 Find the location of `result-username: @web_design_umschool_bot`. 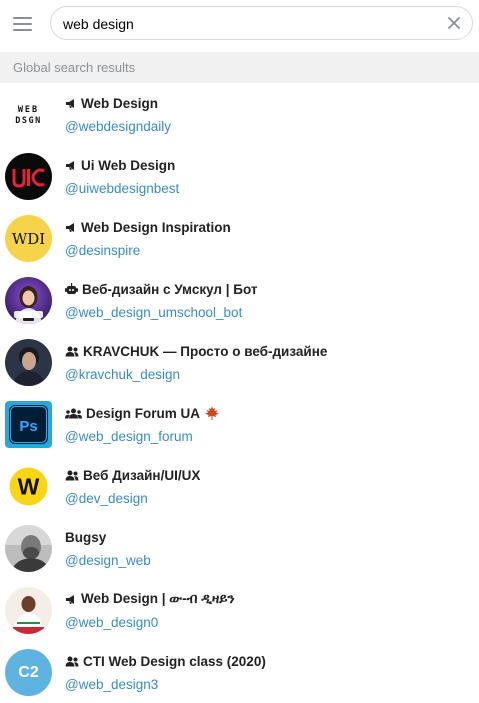

result-username: @web_design_umschool_bot is located at coordinates (153, 312).